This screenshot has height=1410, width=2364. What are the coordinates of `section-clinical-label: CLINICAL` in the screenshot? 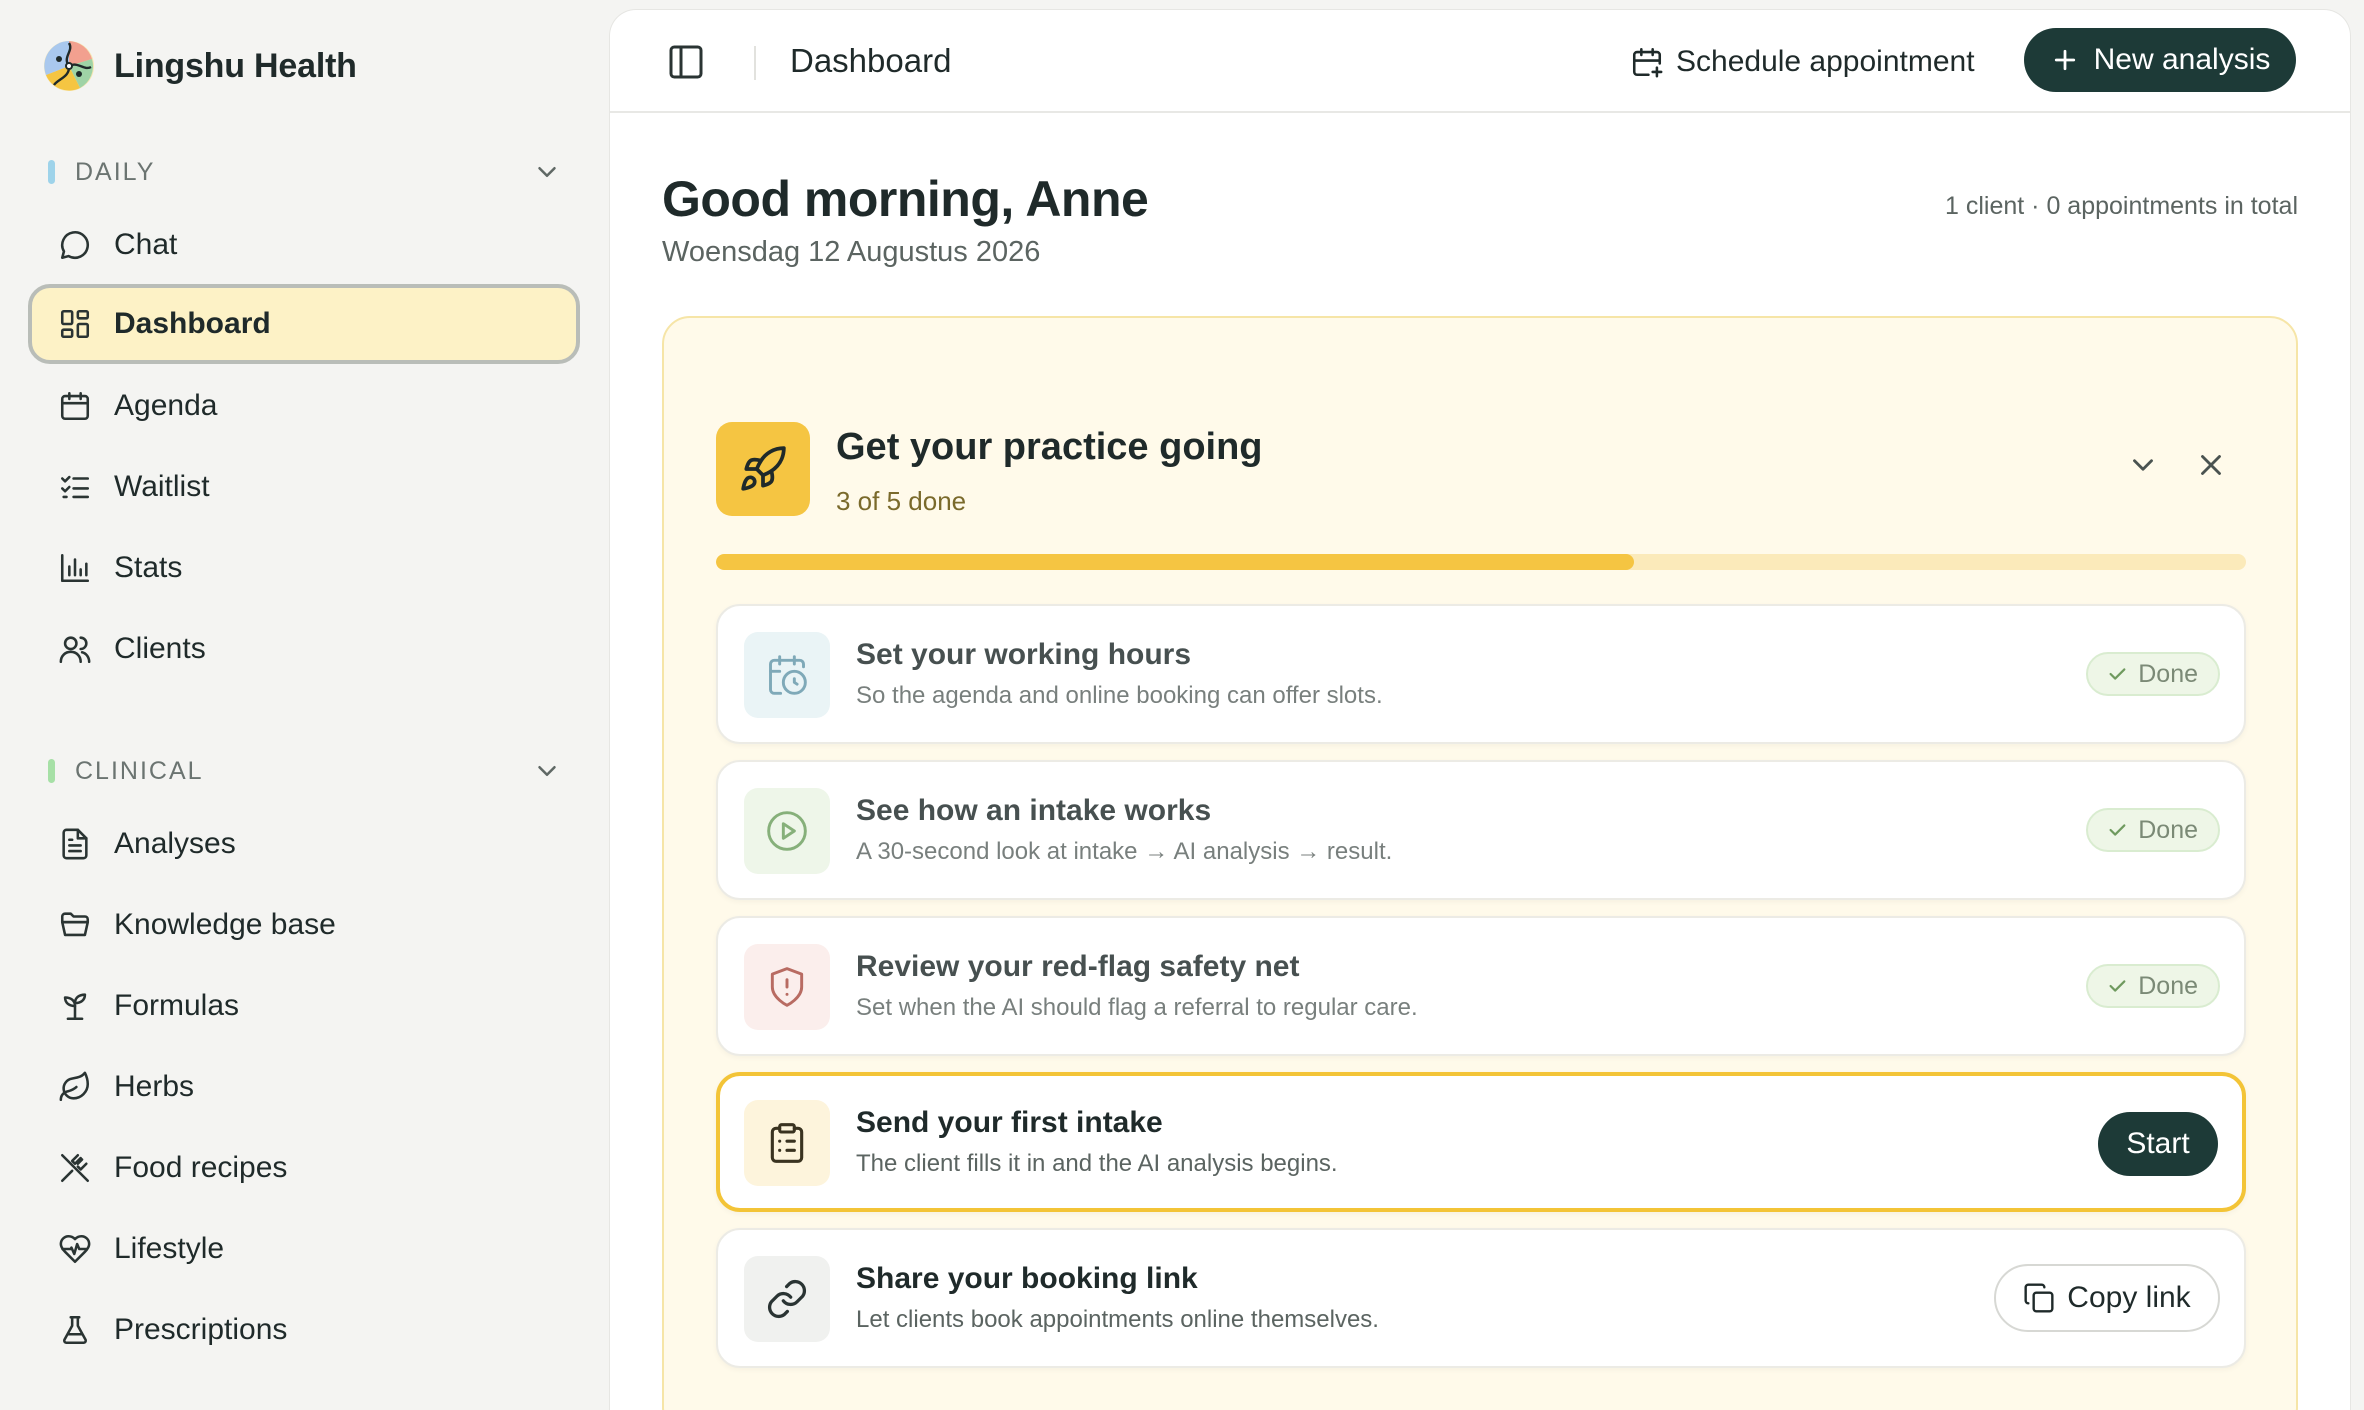 It's located at (139, 770).